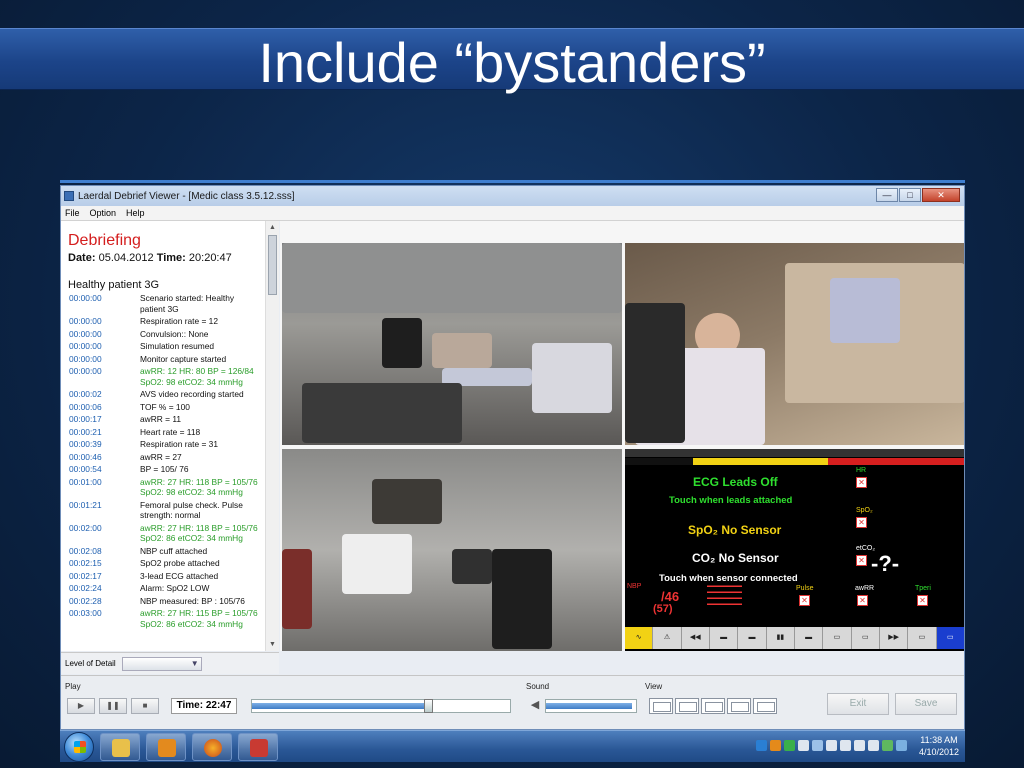 Image resolution: width=1024 pixels, height=768 pixels. Describe the element at coordinates (452, 550) in the screenshot. I see `video-bedroom` at that location.